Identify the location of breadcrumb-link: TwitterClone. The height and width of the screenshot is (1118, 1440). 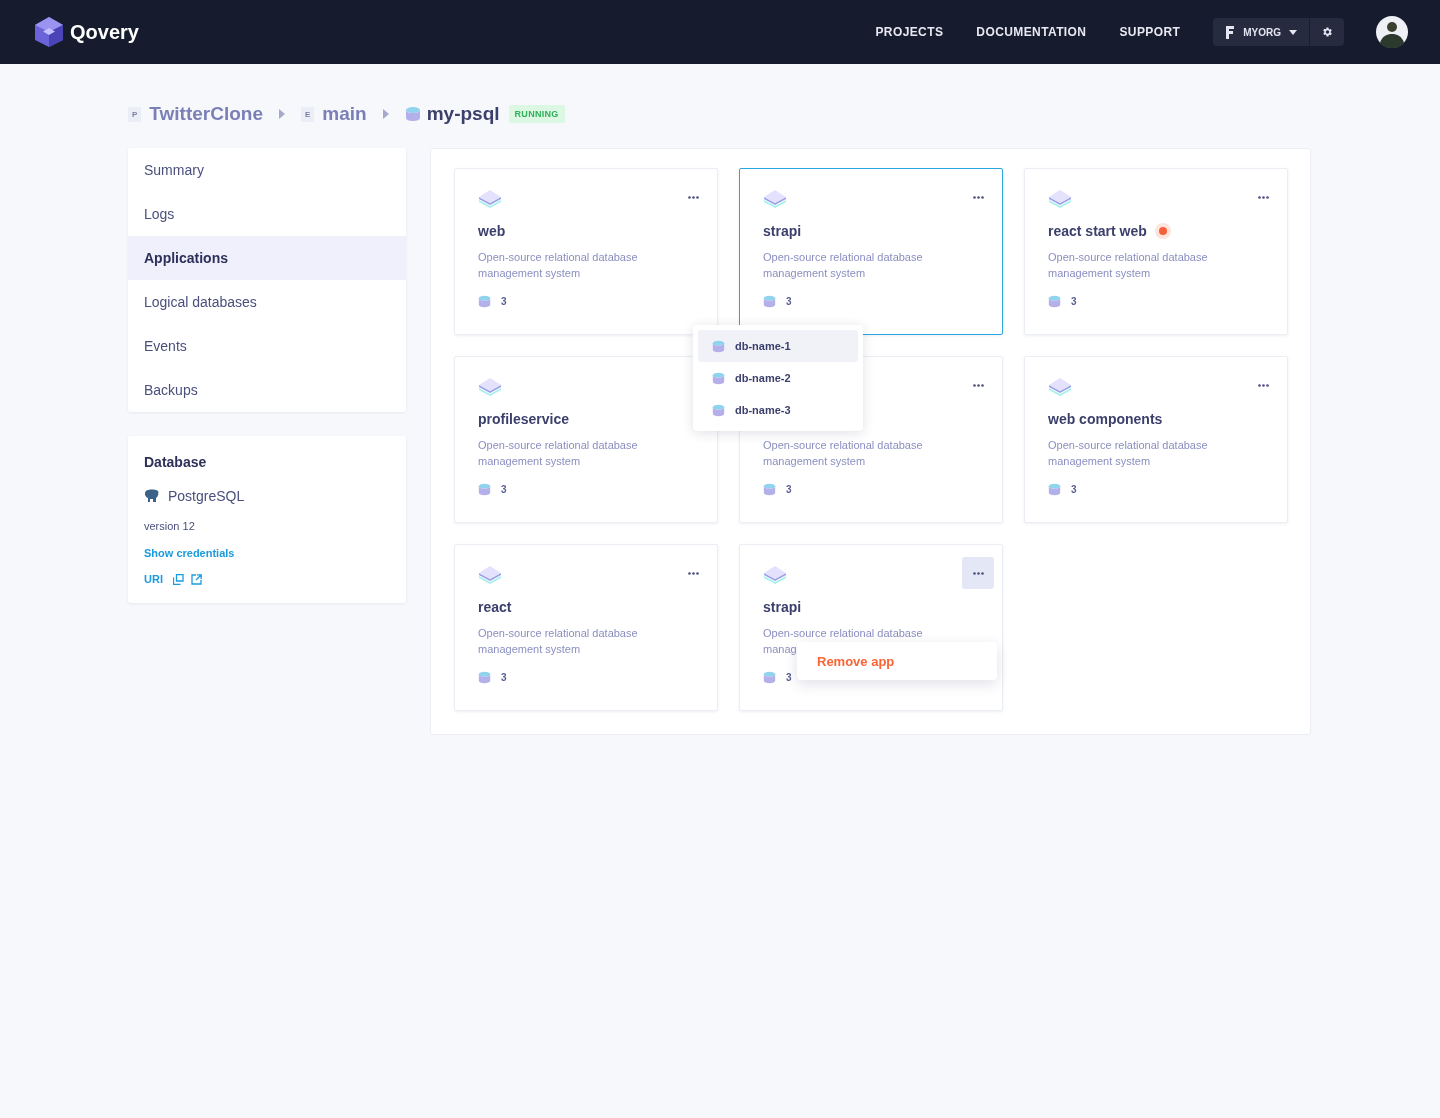
(206, 114).